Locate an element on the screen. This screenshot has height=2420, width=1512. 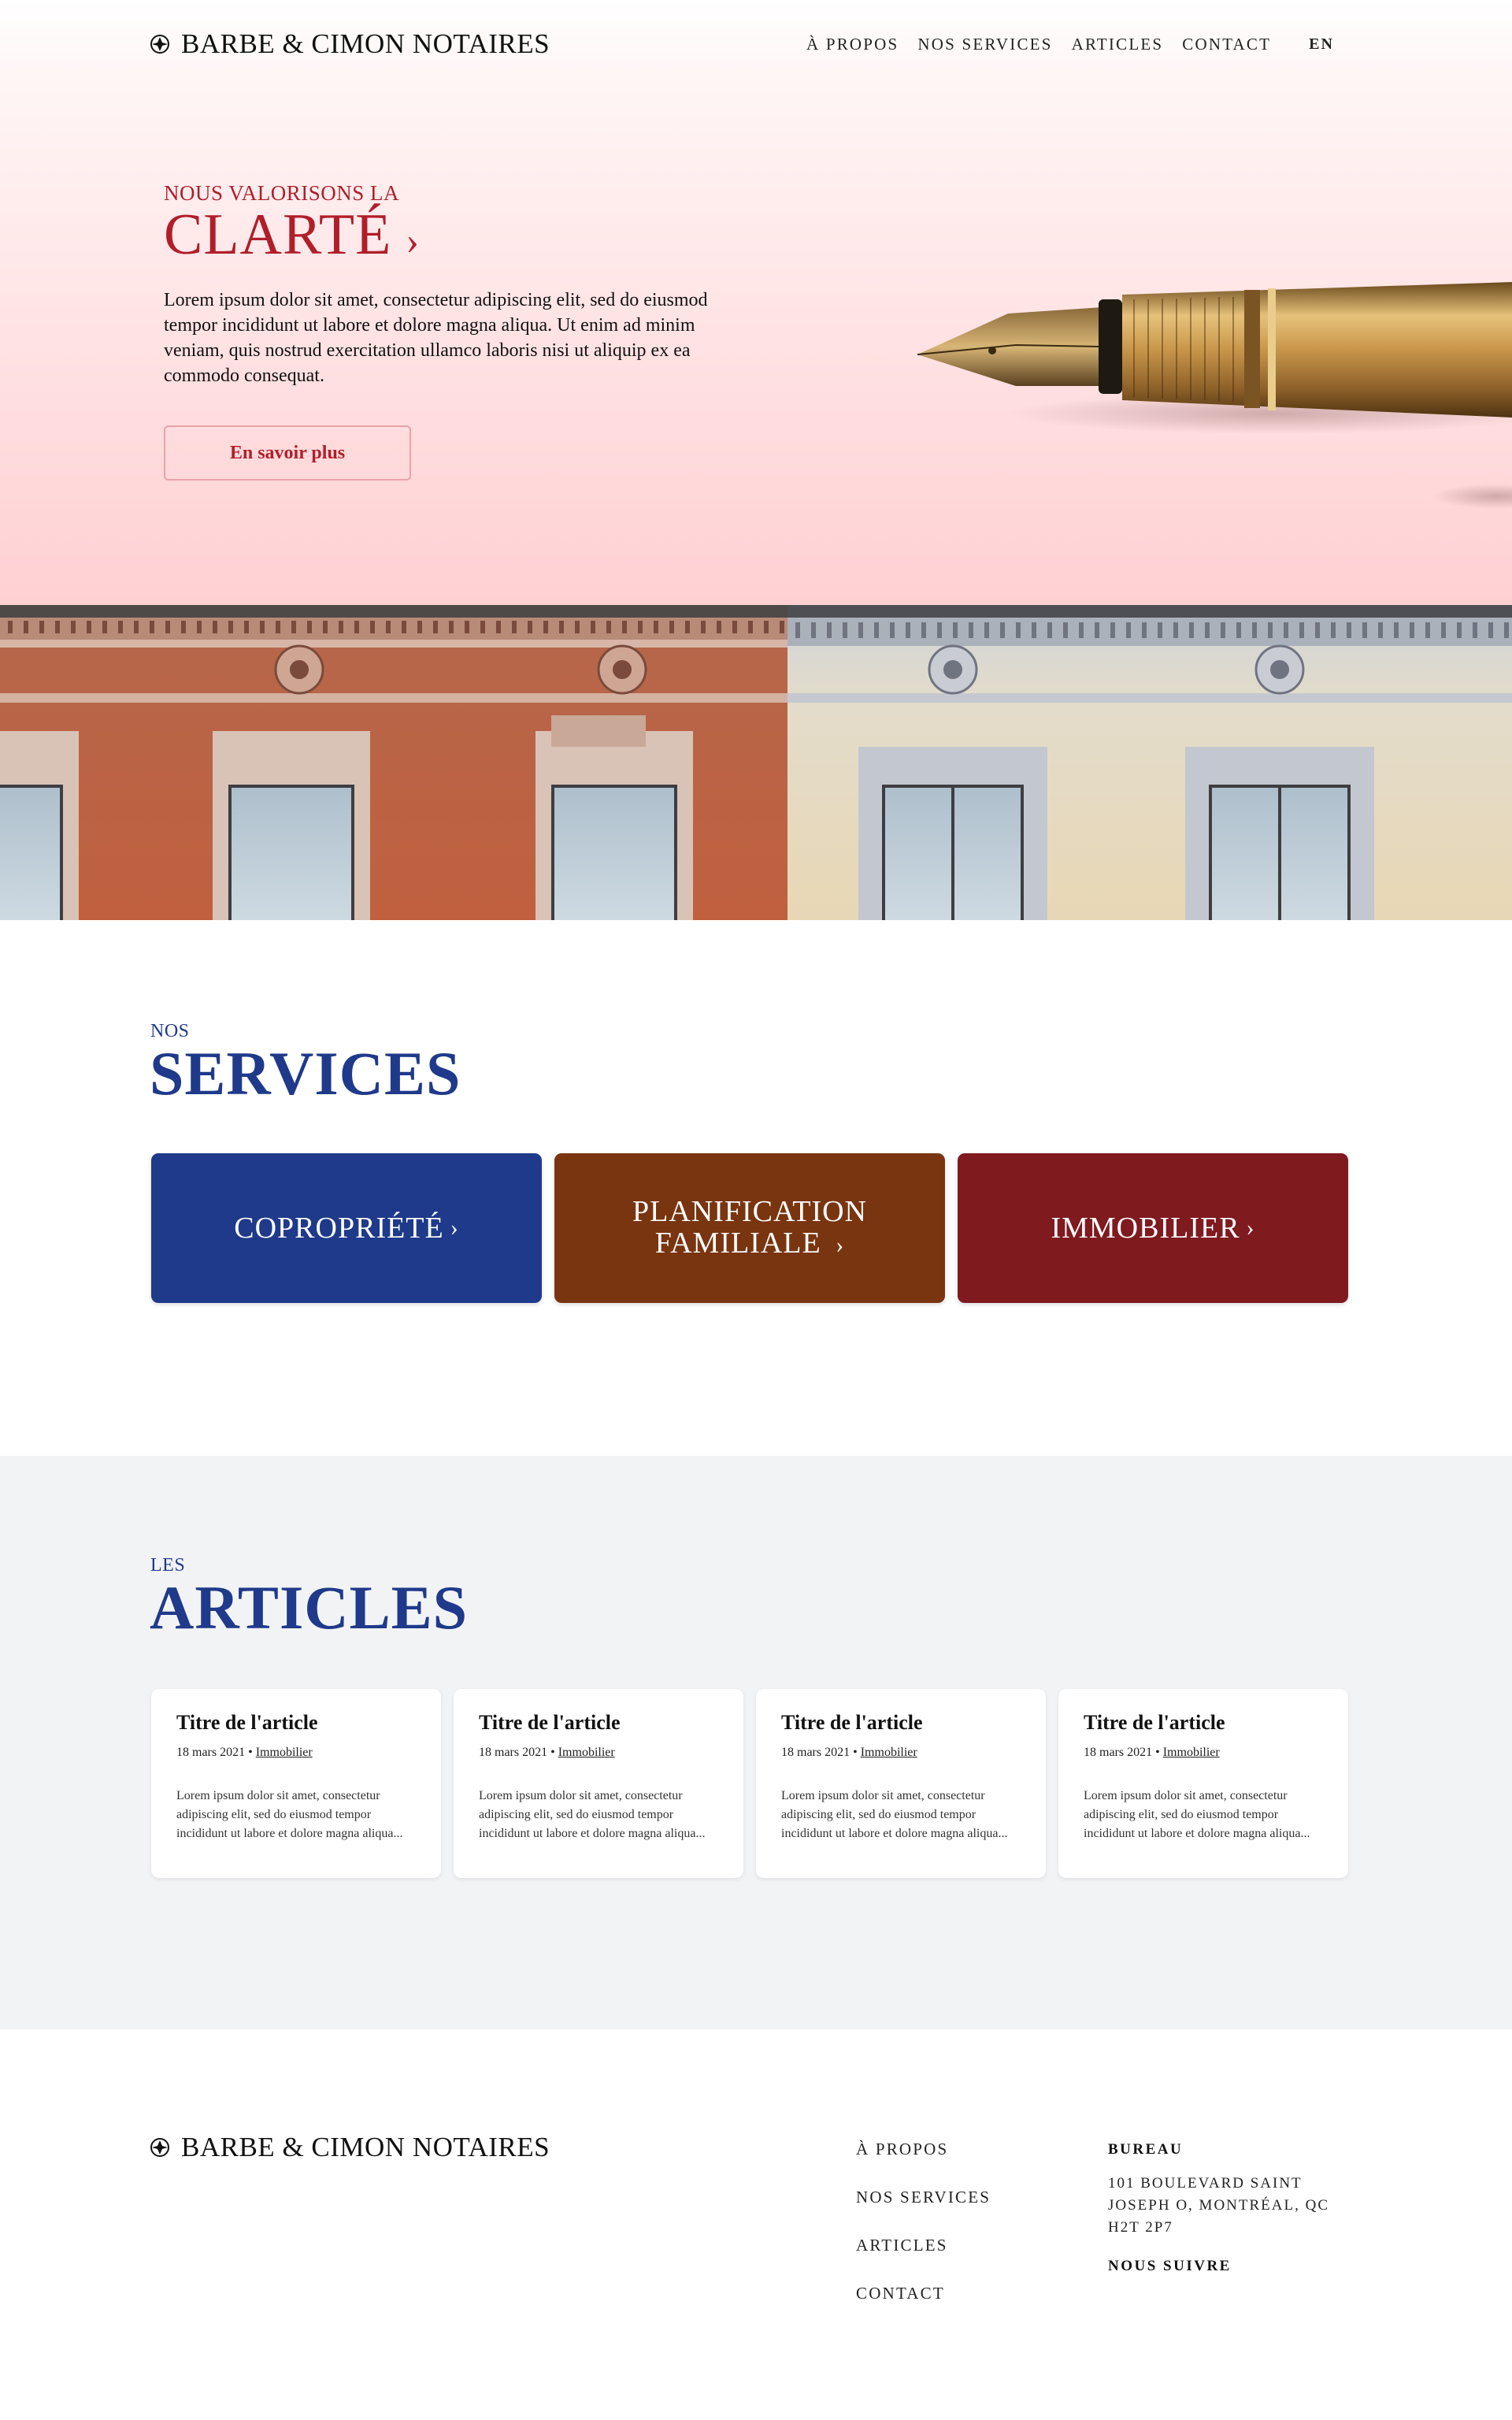
fountain-pen-image is located at coordinates (1214, 395).